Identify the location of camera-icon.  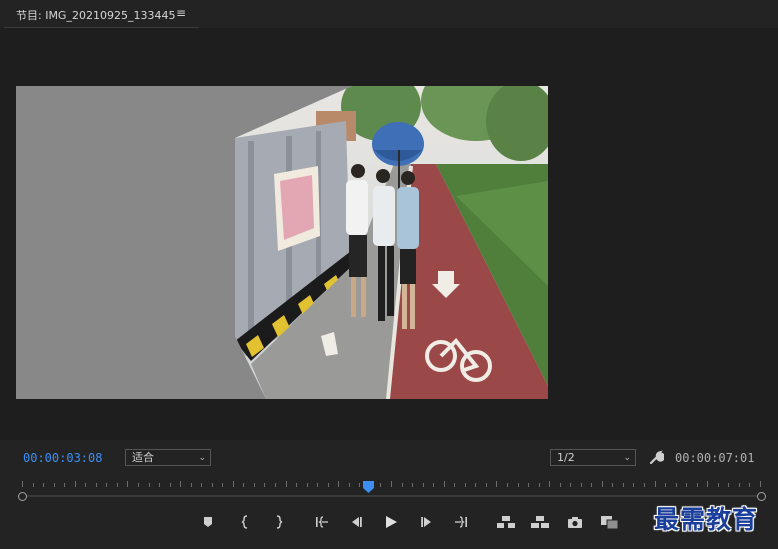
(575, 522).